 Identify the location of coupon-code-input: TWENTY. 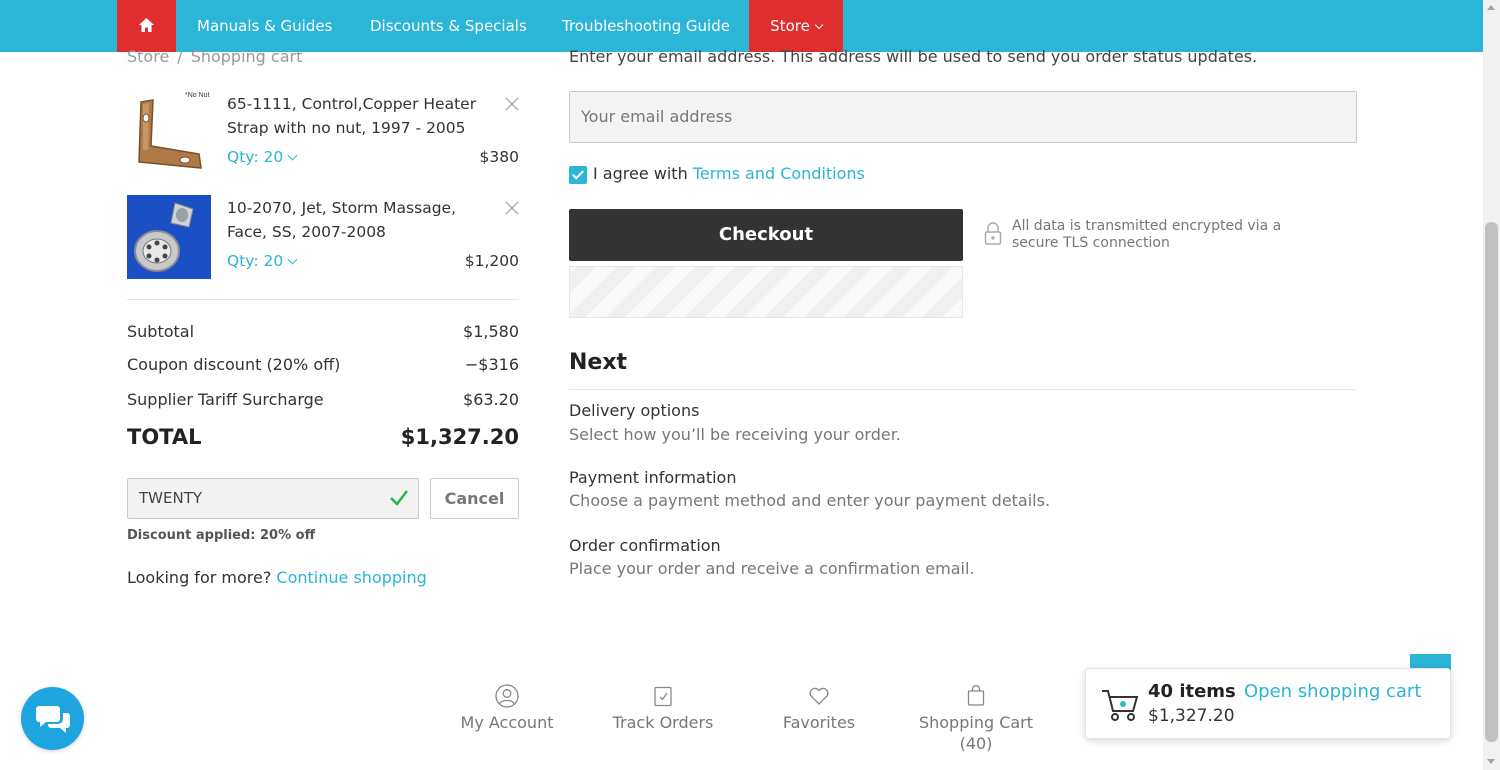
(273, 498).